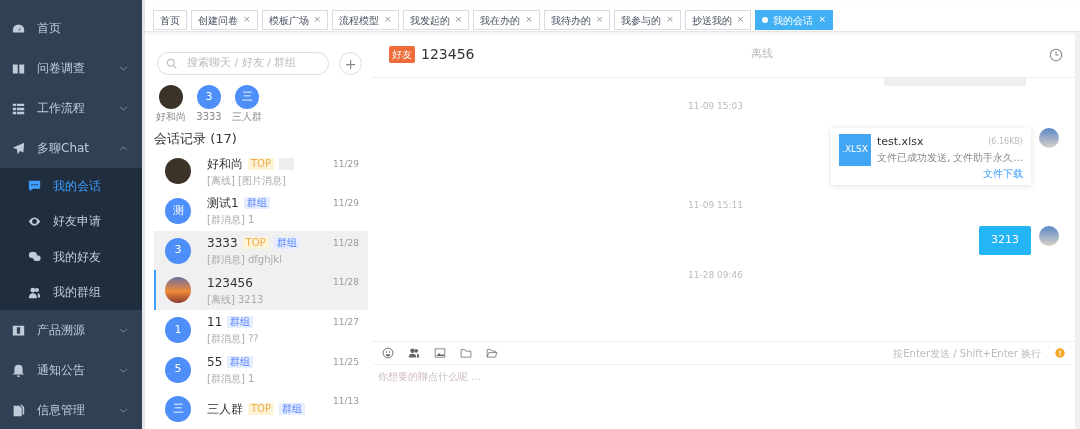 Image resolution: width=1080 pixels, height=429 pixels. Describe the element at coordinates (233, 339) in the screenshot. I see `message-preview: [群消息] ??` at that location.